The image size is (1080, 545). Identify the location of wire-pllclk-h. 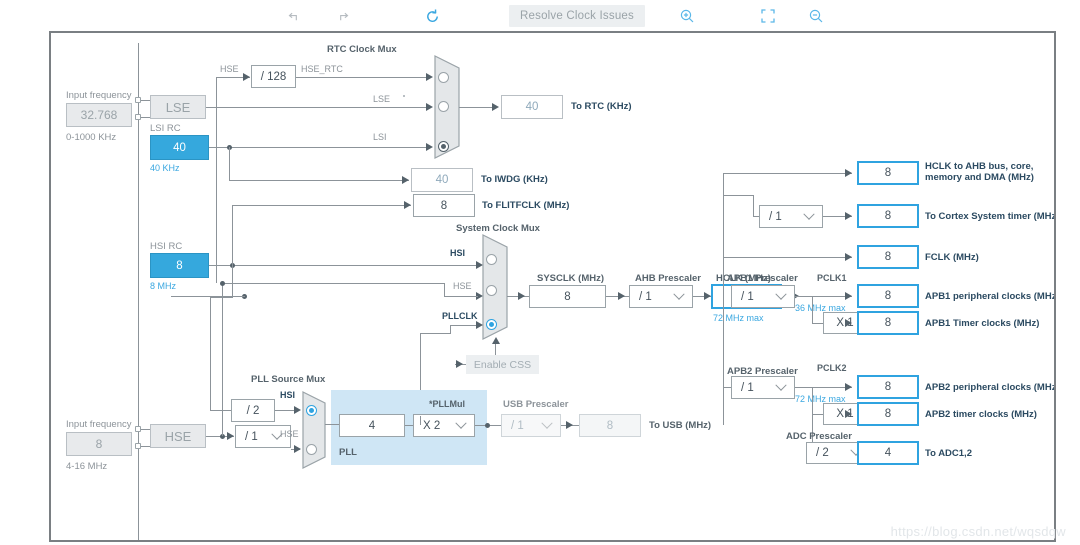
(435, 333).